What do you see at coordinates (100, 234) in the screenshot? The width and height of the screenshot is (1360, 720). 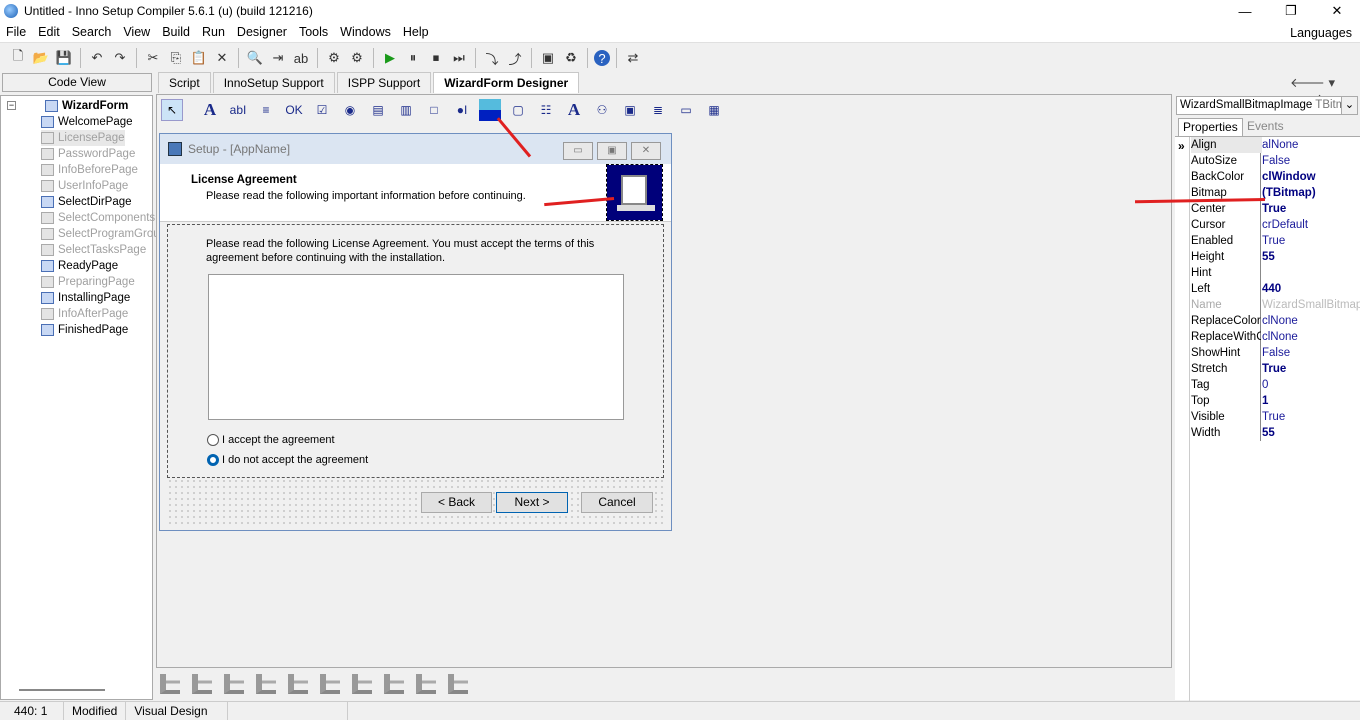 I see `tree-item-selectprogramgrou: SelectProgramGrou` at bounding box center [100, 234].